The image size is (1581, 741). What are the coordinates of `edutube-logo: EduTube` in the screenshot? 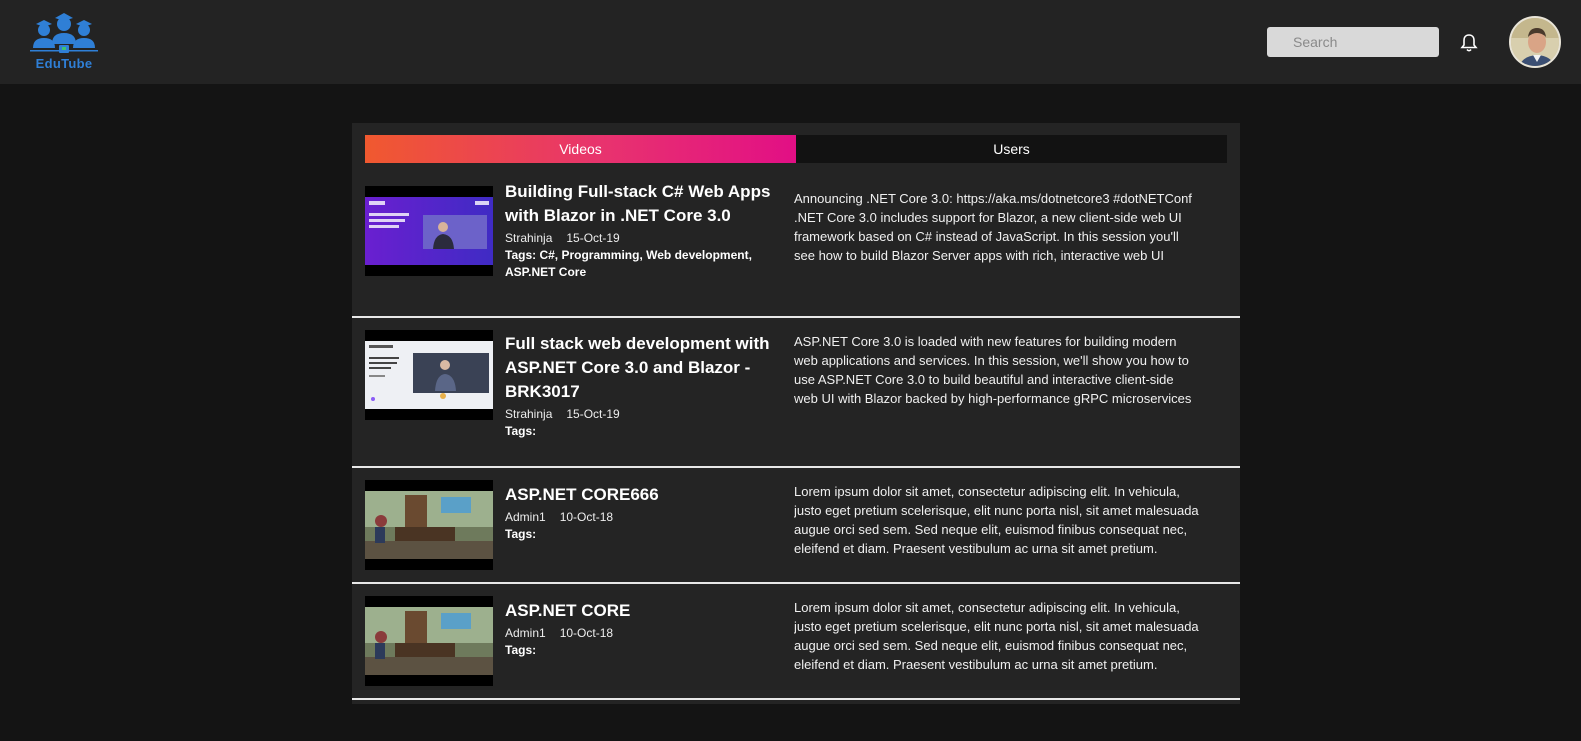 It's located at (64, 42).